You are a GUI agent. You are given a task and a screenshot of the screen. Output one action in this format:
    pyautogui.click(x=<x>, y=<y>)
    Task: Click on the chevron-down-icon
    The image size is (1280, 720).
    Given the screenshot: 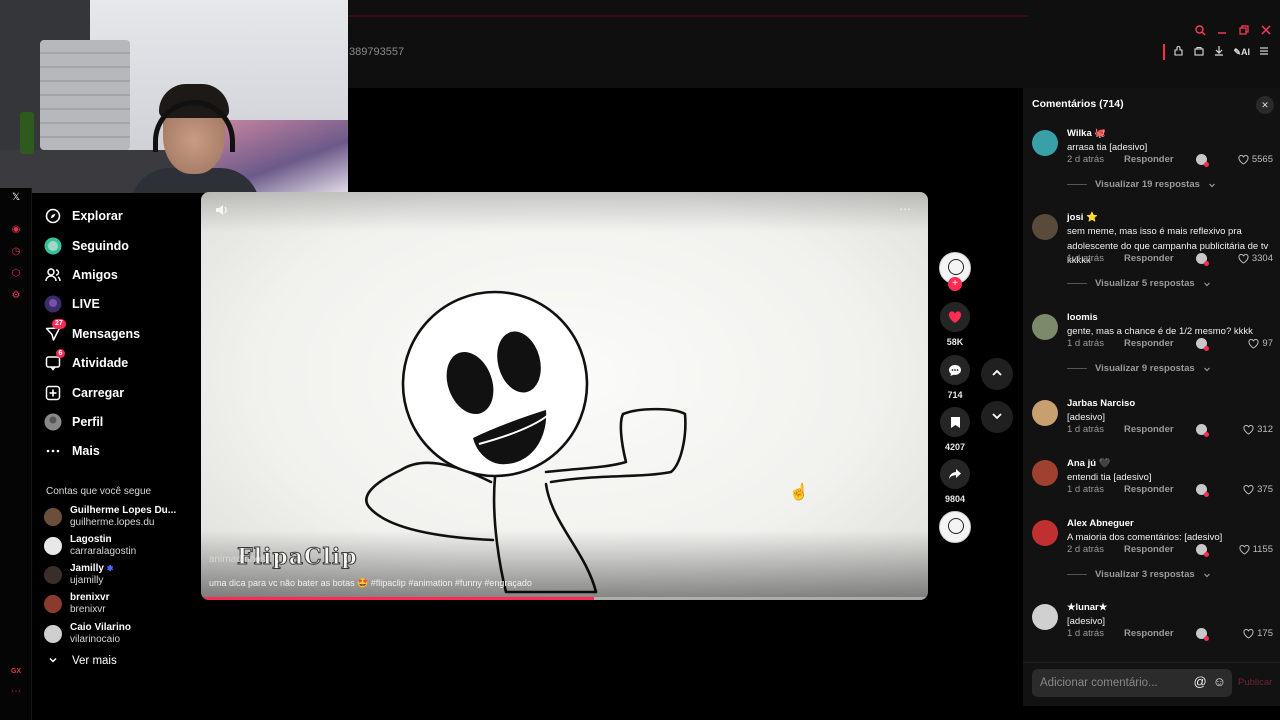 What is the action you would take?
    pyautogui.click(x=1211, y=185)
    